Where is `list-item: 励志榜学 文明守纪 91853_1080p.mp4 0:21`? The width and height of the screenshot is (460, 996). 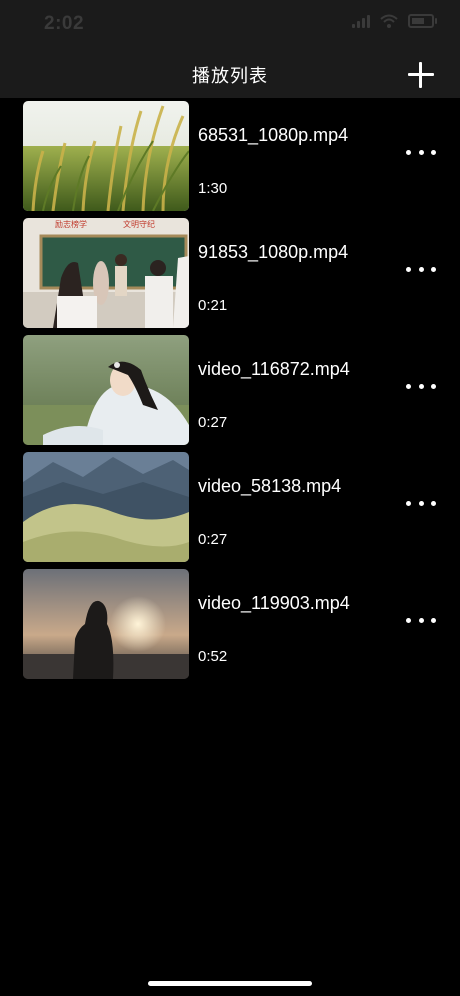 list-item: 励志榜学 文明守纪 91853_1080p.mp4 0:21 is located at coordinates (230, 273).